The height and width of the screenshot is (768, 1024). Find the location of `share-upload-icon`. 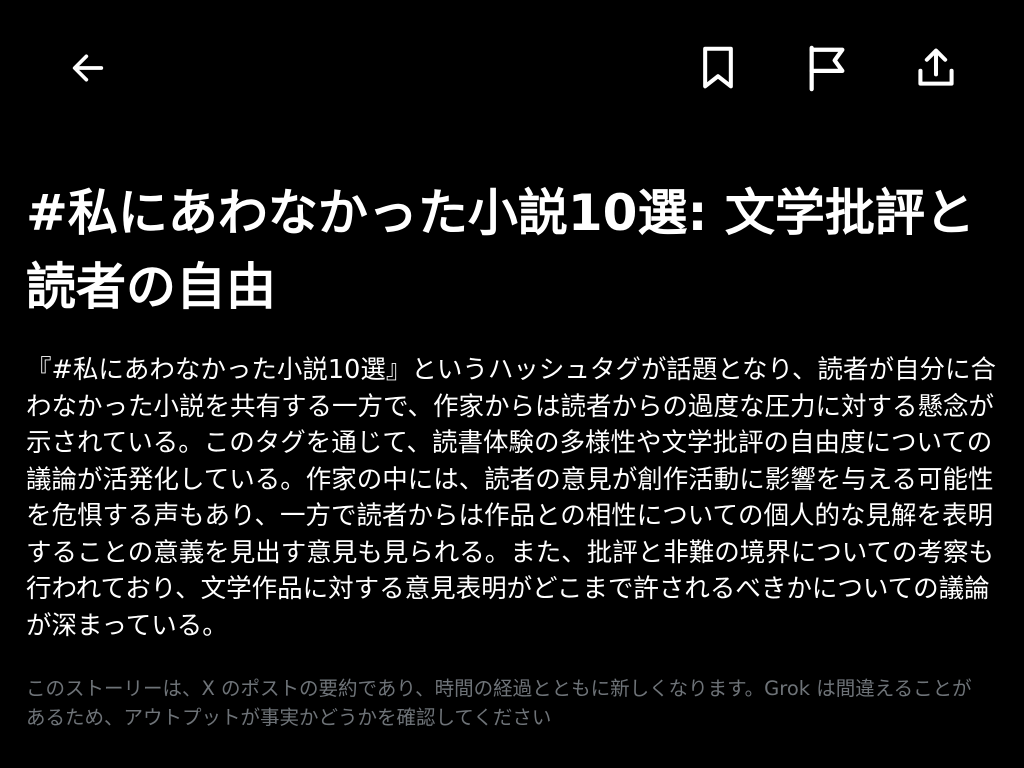

share-upload-icon is located at coordinates (936, 67).